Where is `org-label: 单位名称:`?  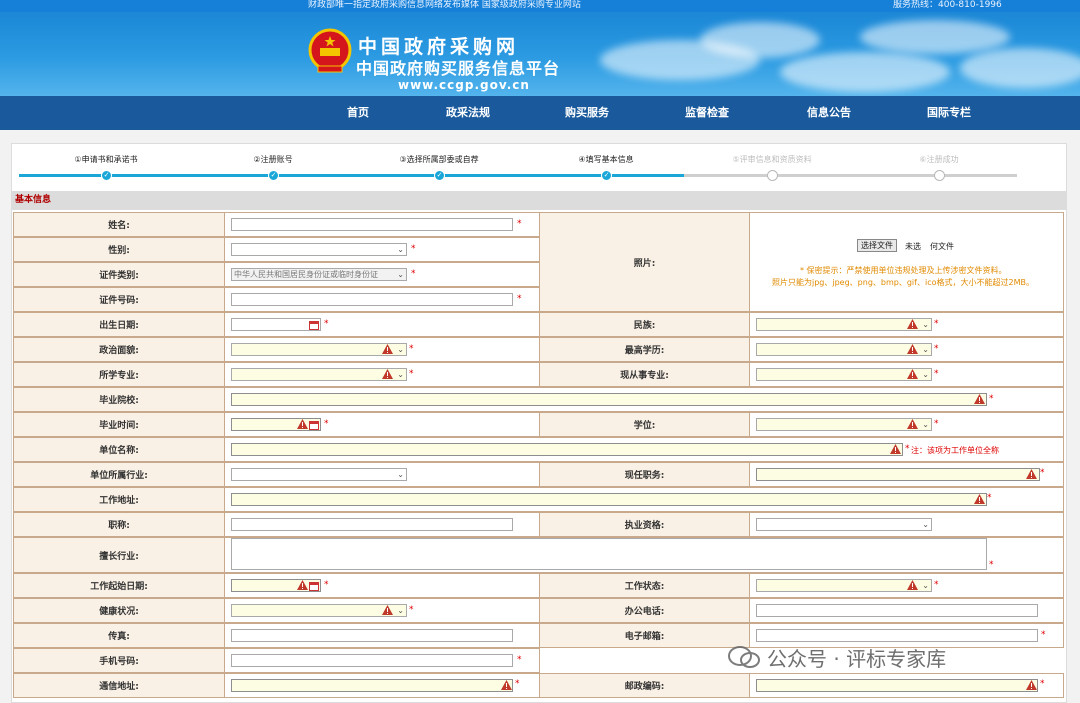 org-label: 单位名称: is located at coordinates (119, 449).